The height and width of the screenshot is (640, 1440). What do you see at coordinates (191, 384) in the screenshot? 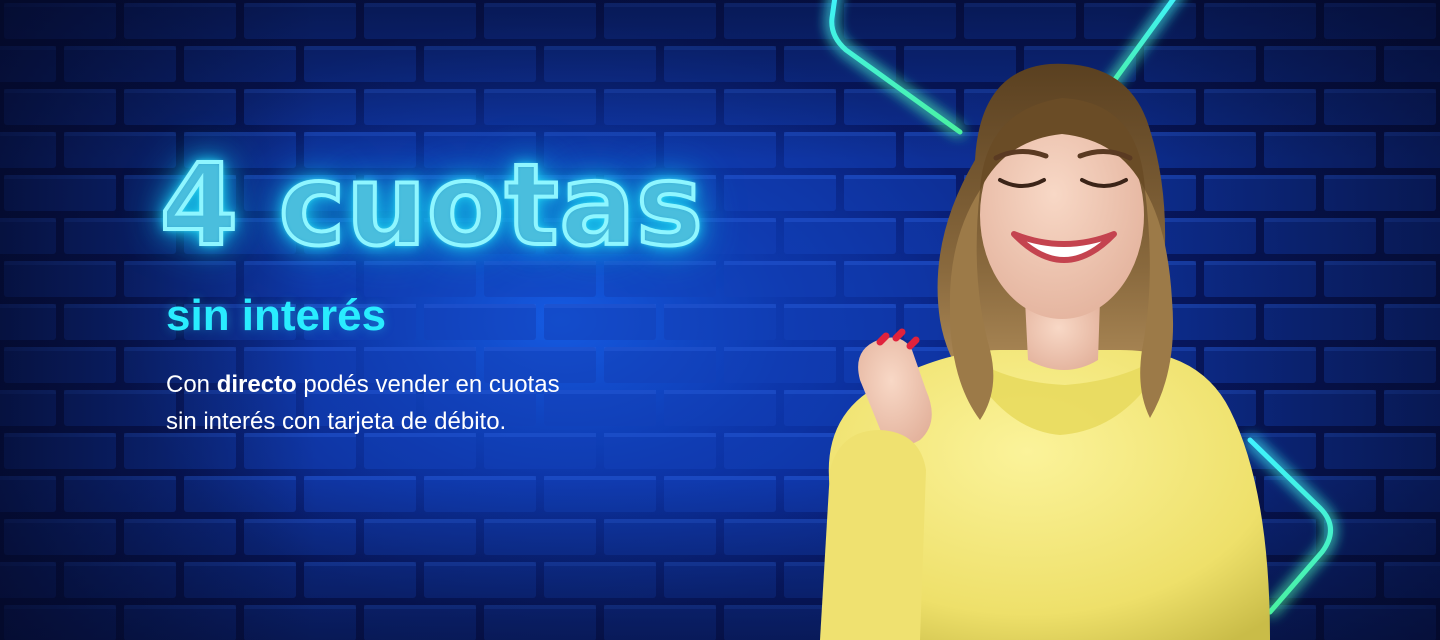
I see `description-prefix: Con` at bounding box center [191, 384].